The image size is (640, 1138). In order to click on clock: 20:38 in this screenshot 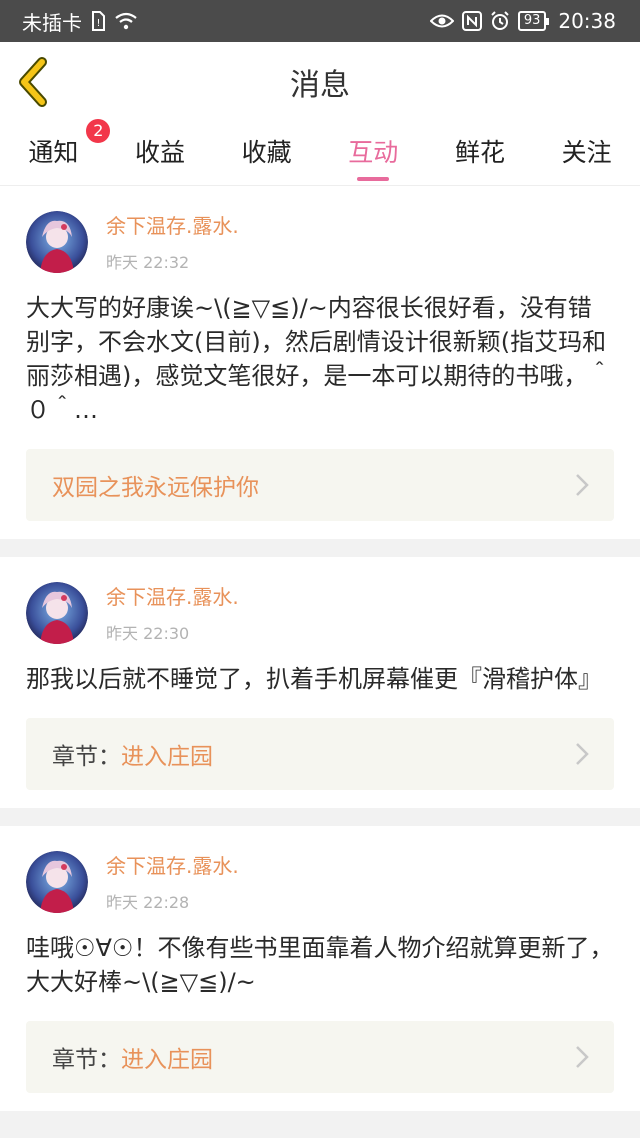, I will do `click(587, 21)`.